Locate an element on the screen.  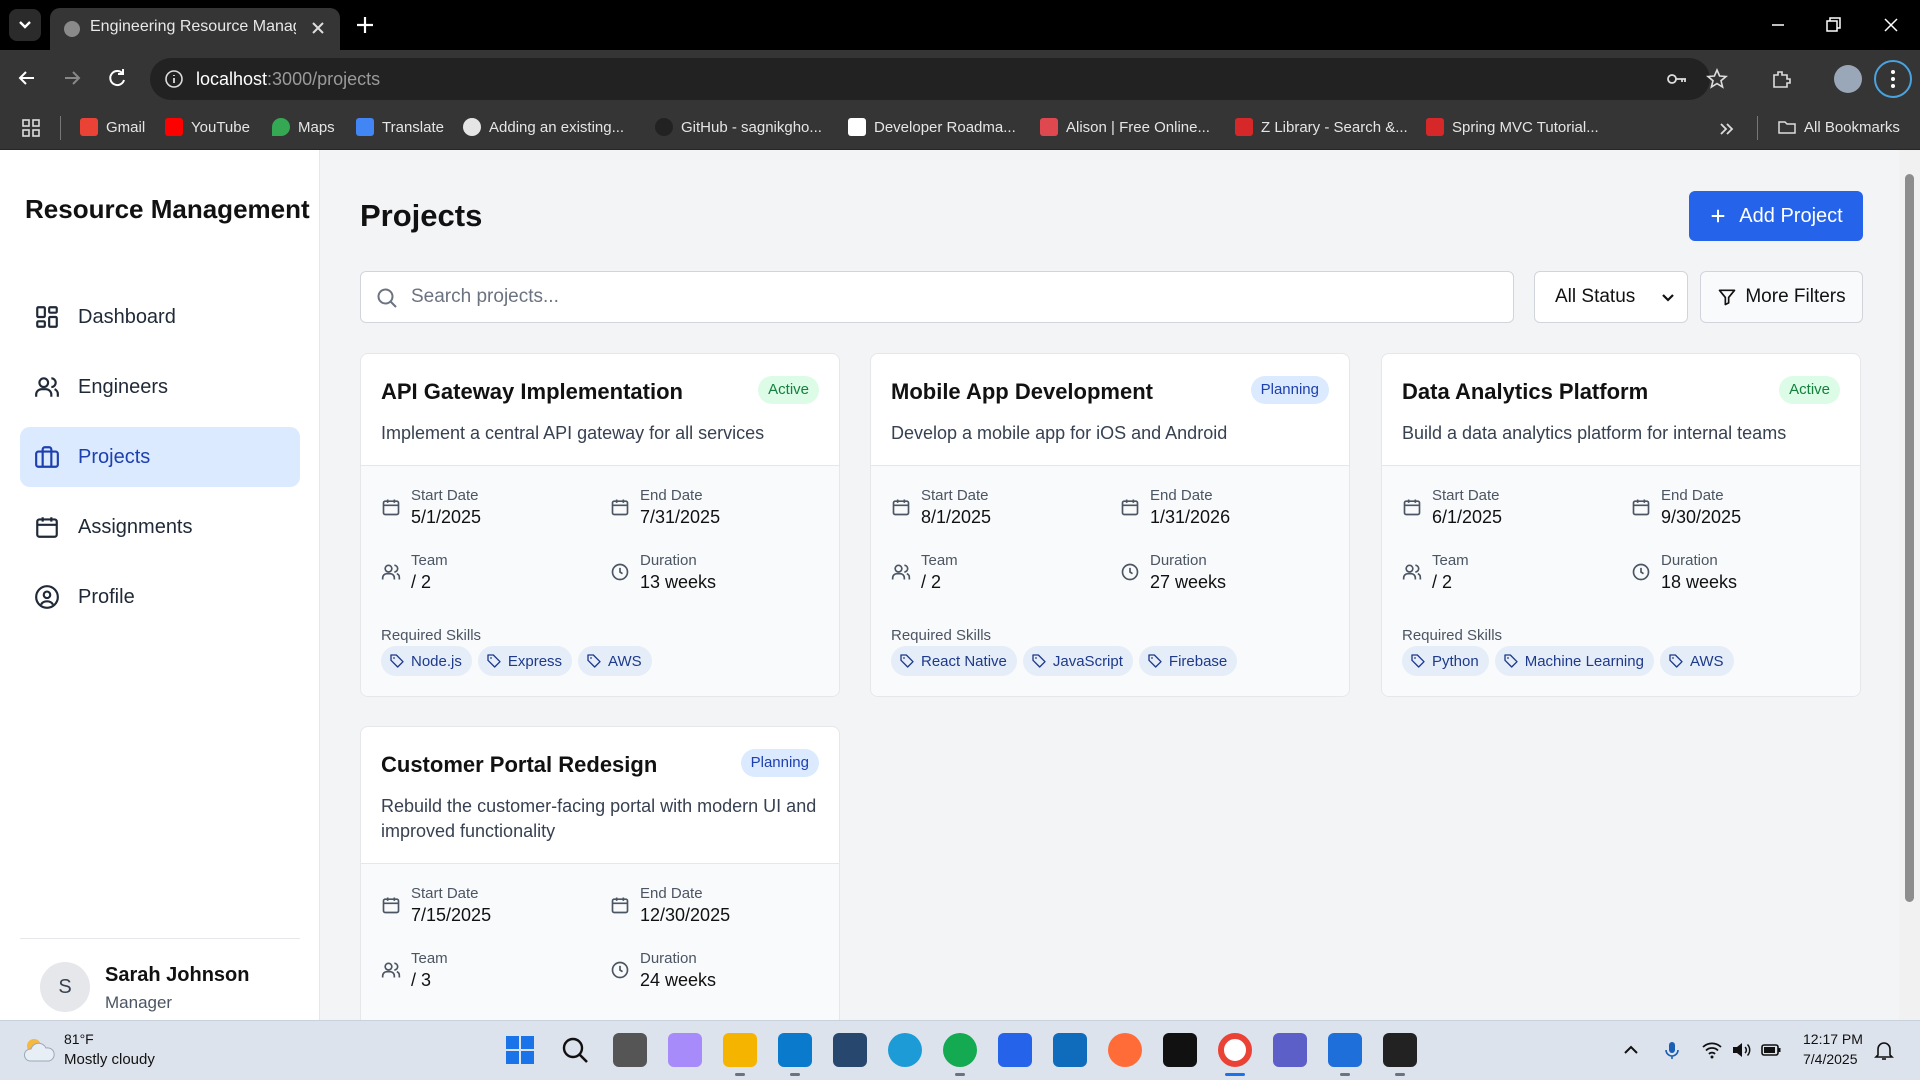
more-filters-button: More Filters is located at coordinates (1781, 297).